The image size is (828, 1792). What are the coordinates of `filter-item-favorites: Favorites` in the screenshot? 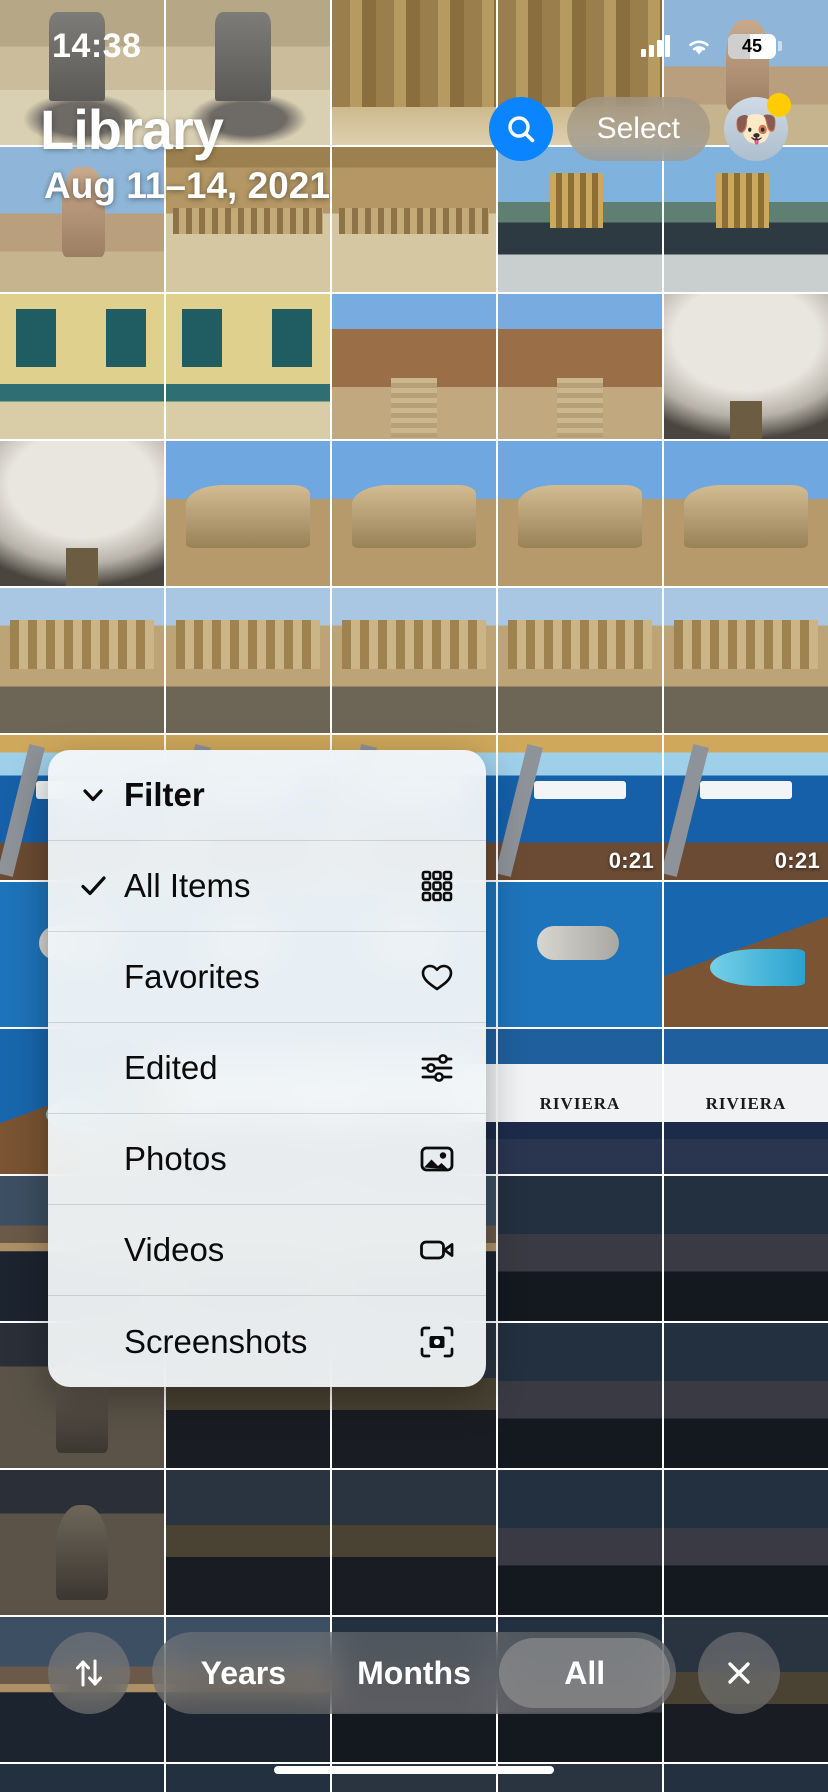 It's located at (267, 977).